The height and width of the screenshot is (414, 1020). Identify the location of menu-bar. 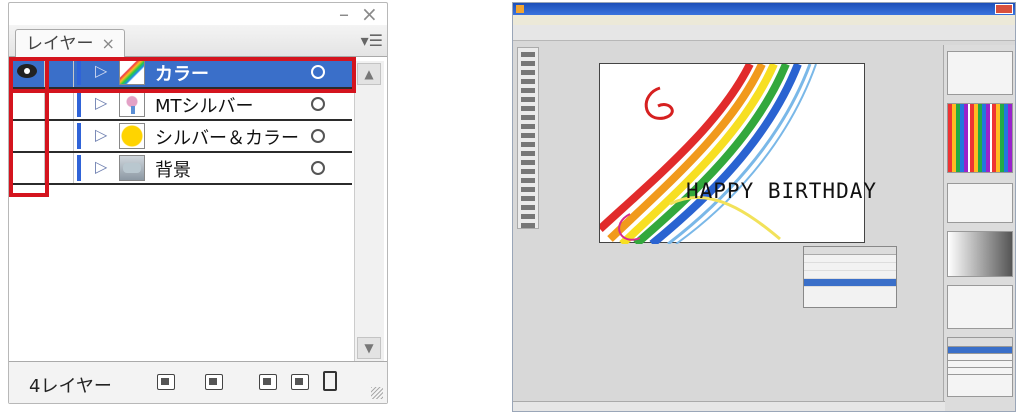
(764, 20).